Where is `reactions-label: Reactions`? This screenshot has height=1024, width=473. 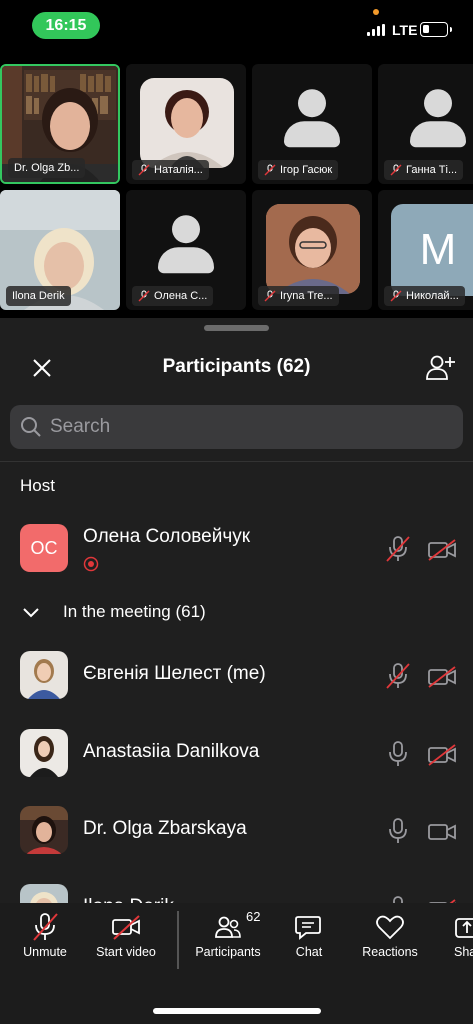 reactions-label: Reactions is located at coordinates (390, 952).